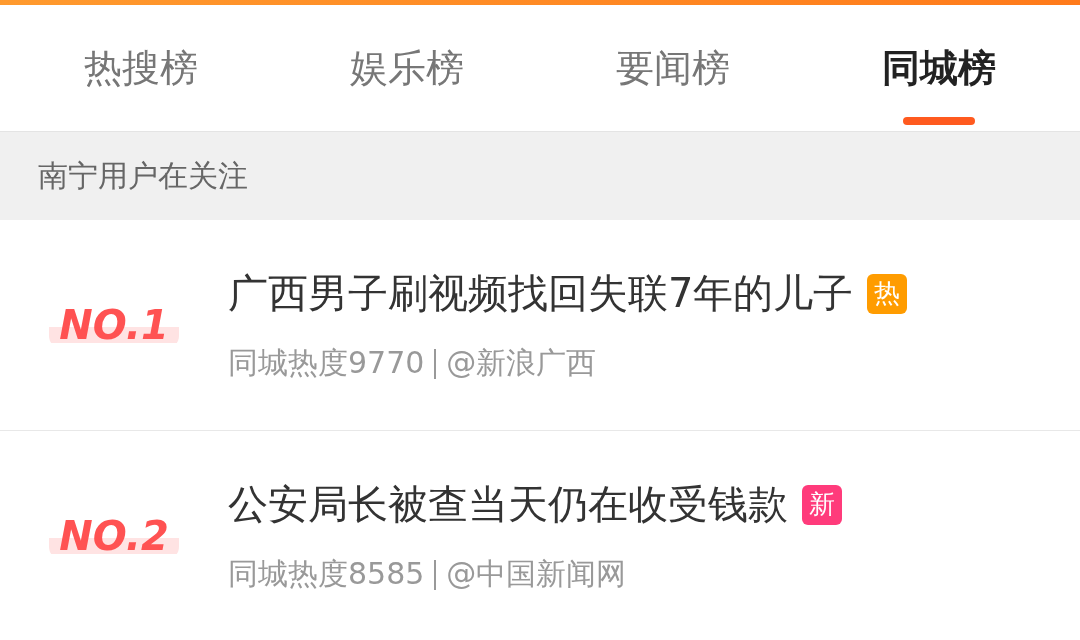 This screenshot has height=640, width=1080. I want to click on tab-indicator, so click(939, 121).